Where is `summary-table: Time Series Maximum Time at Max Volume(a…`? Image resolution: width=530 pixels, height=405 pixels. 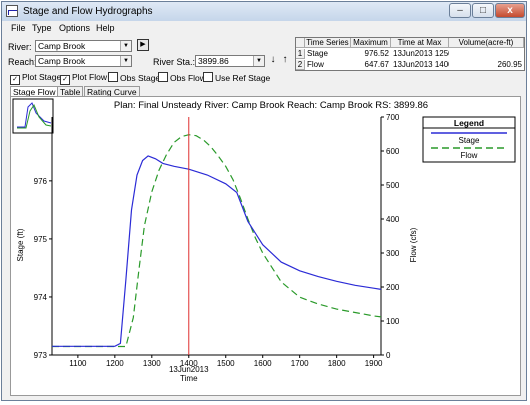
summary-table: Time Series Maximum Time at Max Volume(a… is located at coordinates (410, 54).